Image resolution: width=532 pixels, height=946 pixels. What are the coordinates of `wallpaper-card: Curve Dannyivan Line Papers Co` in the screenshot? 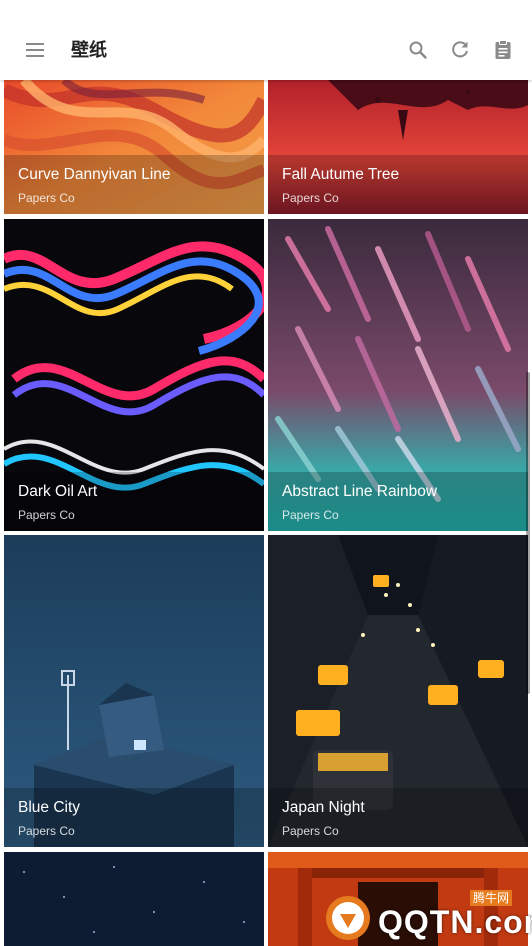 It's located at (134, 147).